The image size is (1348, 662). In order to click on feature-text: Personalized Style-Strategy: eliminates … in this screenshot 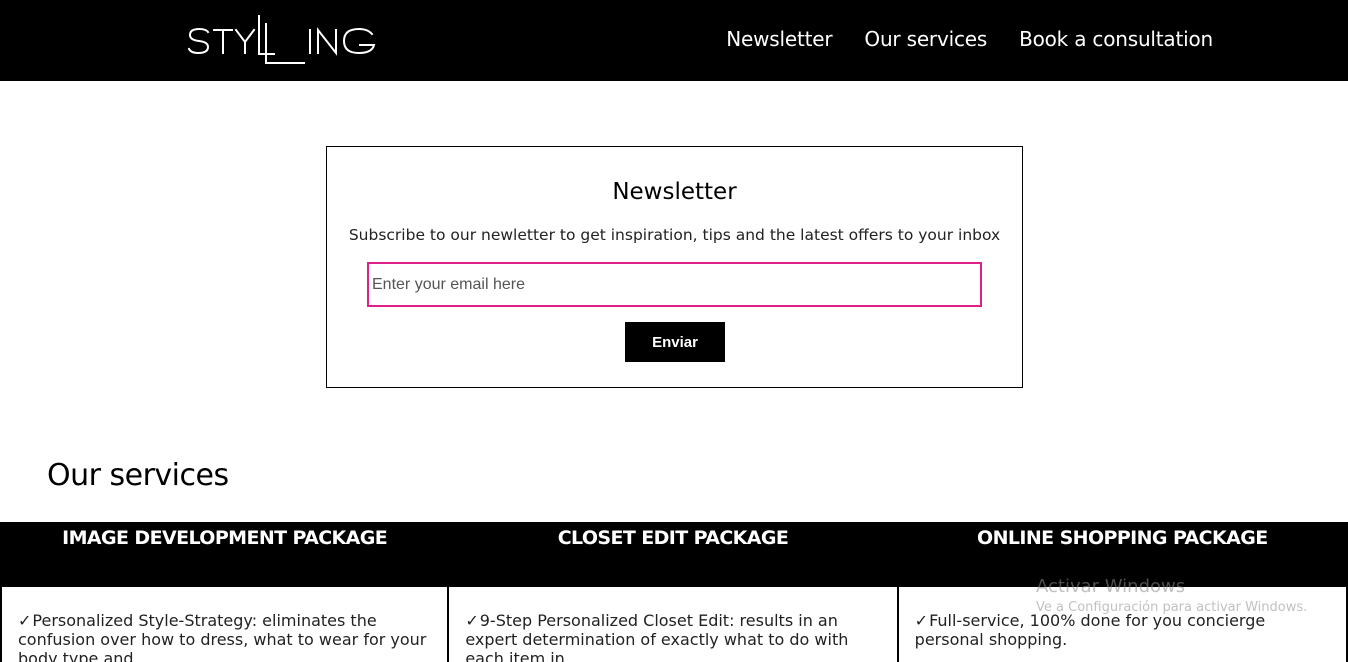, I will do `click(222, 636)`.